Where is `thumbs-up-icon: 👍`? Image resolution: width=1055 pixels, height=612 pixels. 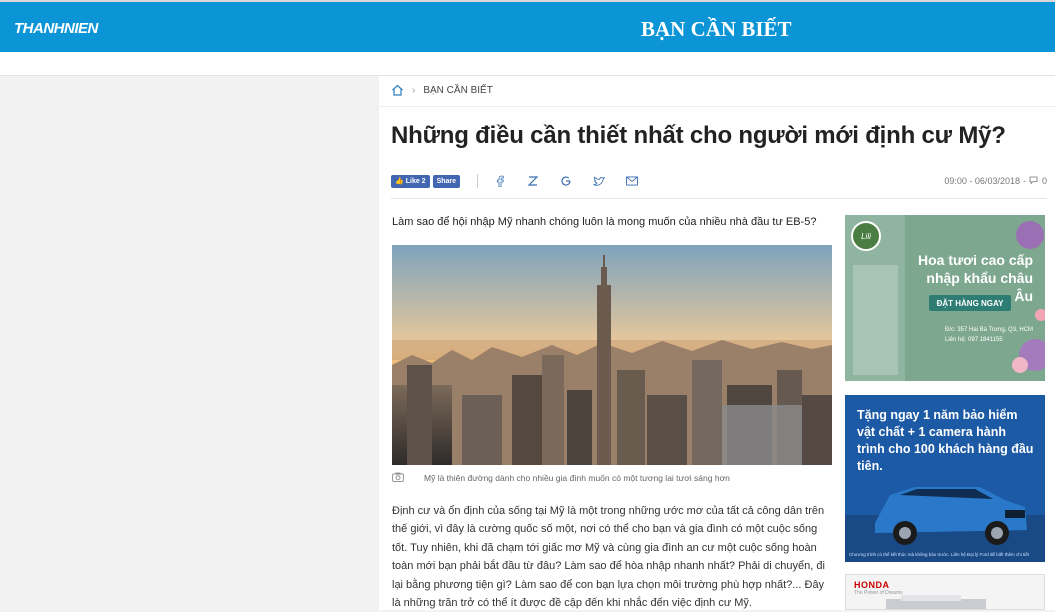
thumbs-up-icon: 👍 is located at coordinates (399, 181).